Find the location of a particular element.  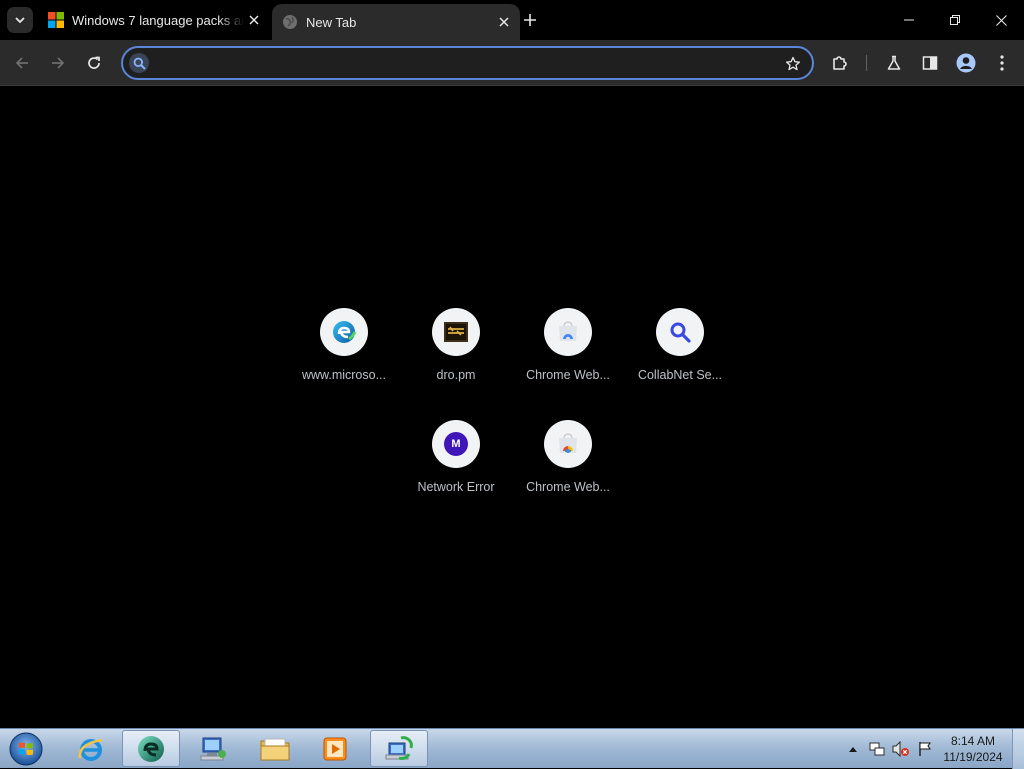

action-center-icon is located at coordinates (877, 749).